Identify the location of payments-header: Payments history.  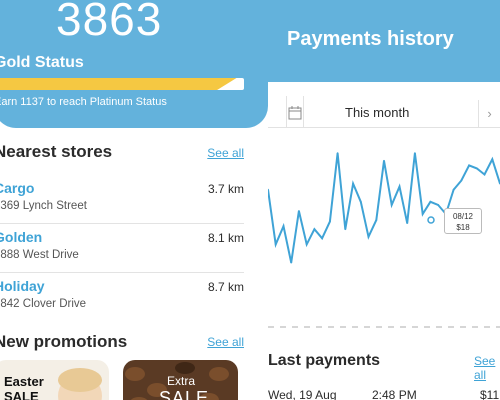
(384, 41).